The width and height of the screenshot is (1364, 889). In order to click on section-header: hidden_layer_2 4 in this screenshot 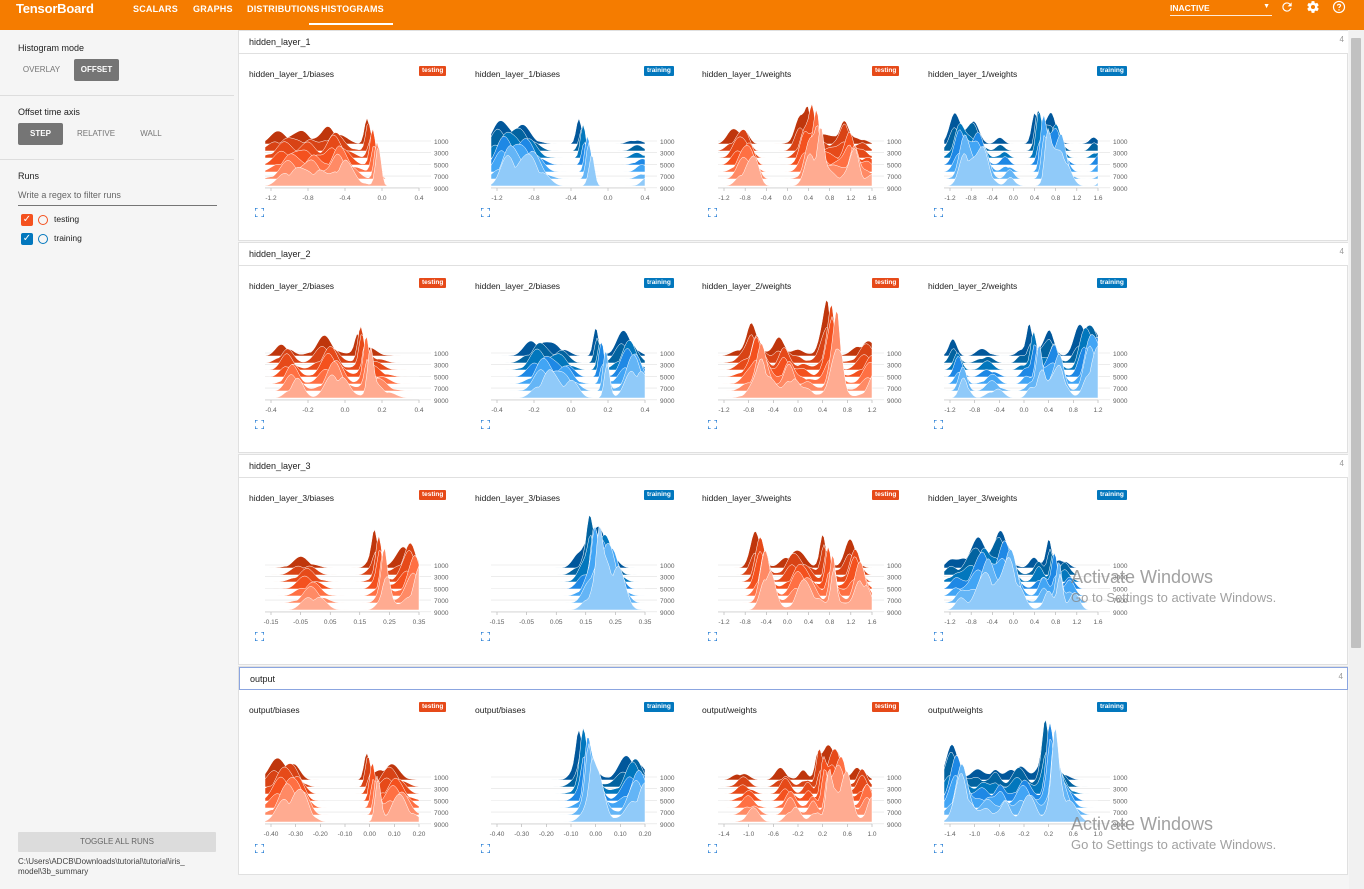, I will do `click(793, 254)`.